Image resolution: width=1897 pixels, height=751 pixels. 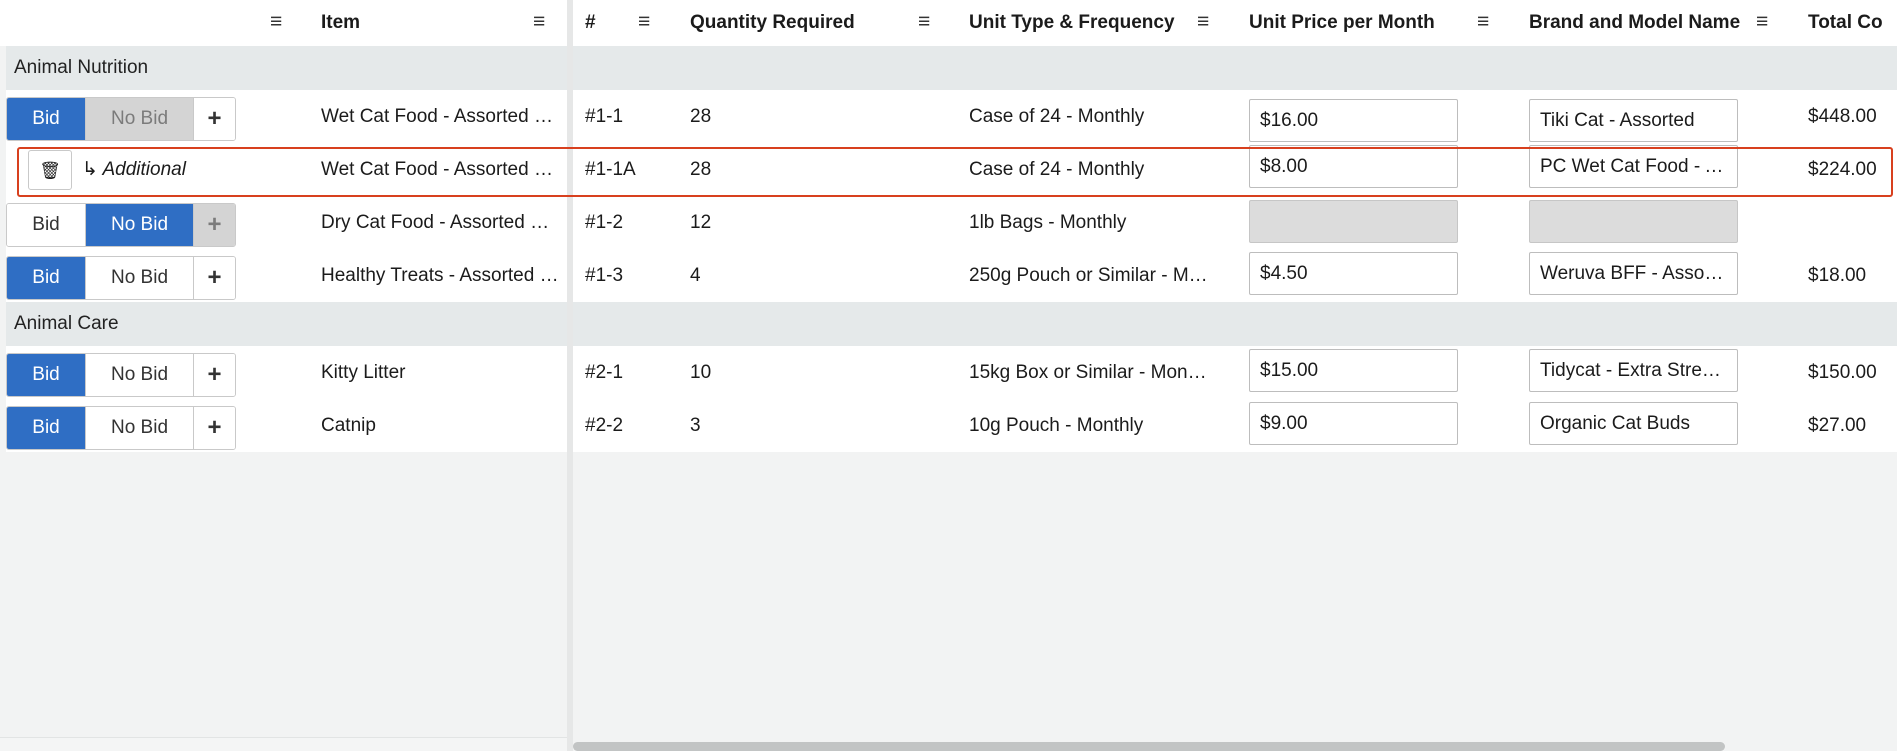 What do you see at coordinates (1634, 23) in the screenshot?
I see `column-header-brand: Brand and Model Name` at bounding box center [1634, 23].